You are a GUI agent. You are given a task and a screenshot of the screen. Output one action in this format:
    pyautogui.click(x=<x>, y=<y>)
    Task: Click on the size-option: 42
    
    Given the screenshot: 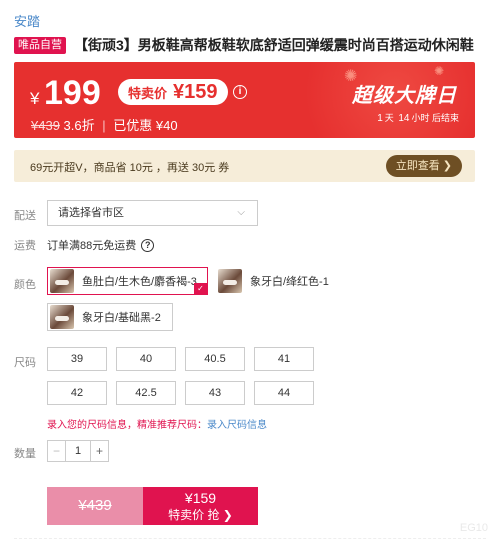 What is the action you would take?
    pyautogui.click(x=77, y=393)
    